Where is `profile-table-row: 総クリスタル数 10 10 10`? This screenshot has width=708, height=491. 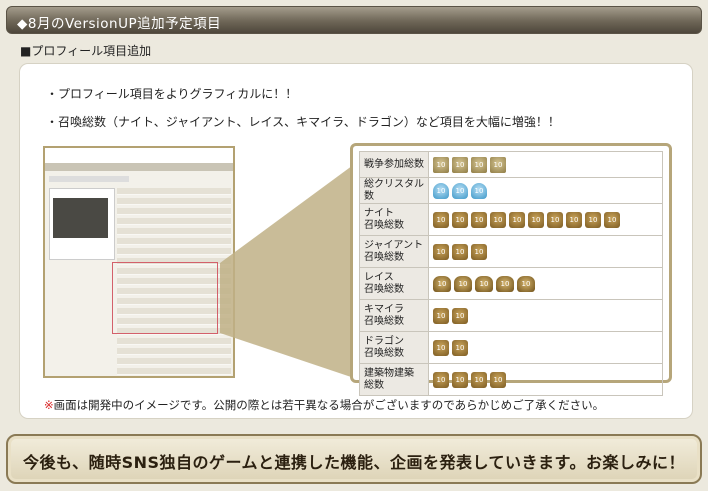 profile-table-row: 総クリスタル数 10 10 10 is located at coordinates (511, 190).